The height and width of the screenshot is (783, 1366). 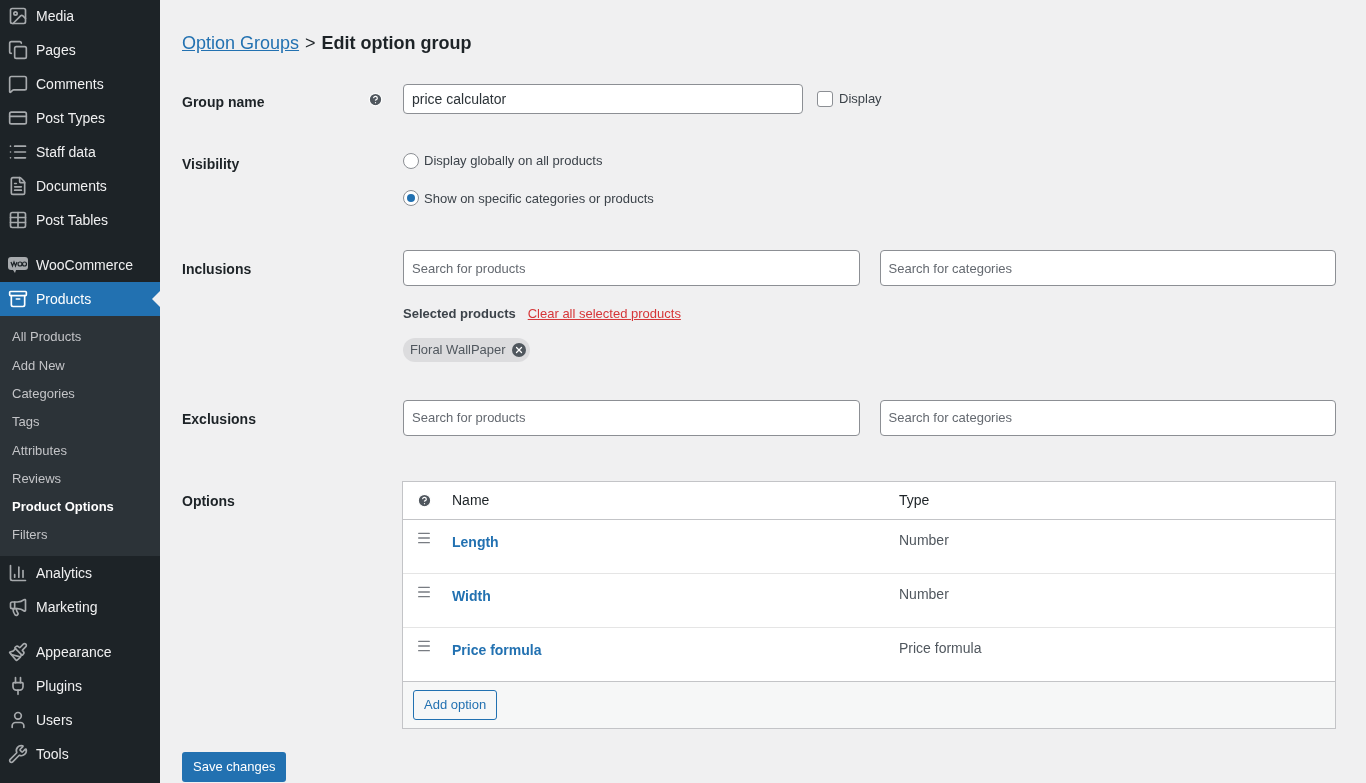 What do you see at coordinates (513, 161) in the screenshot?
I see `radio-label: Display globally on all products` at bounding box center [513, 161].